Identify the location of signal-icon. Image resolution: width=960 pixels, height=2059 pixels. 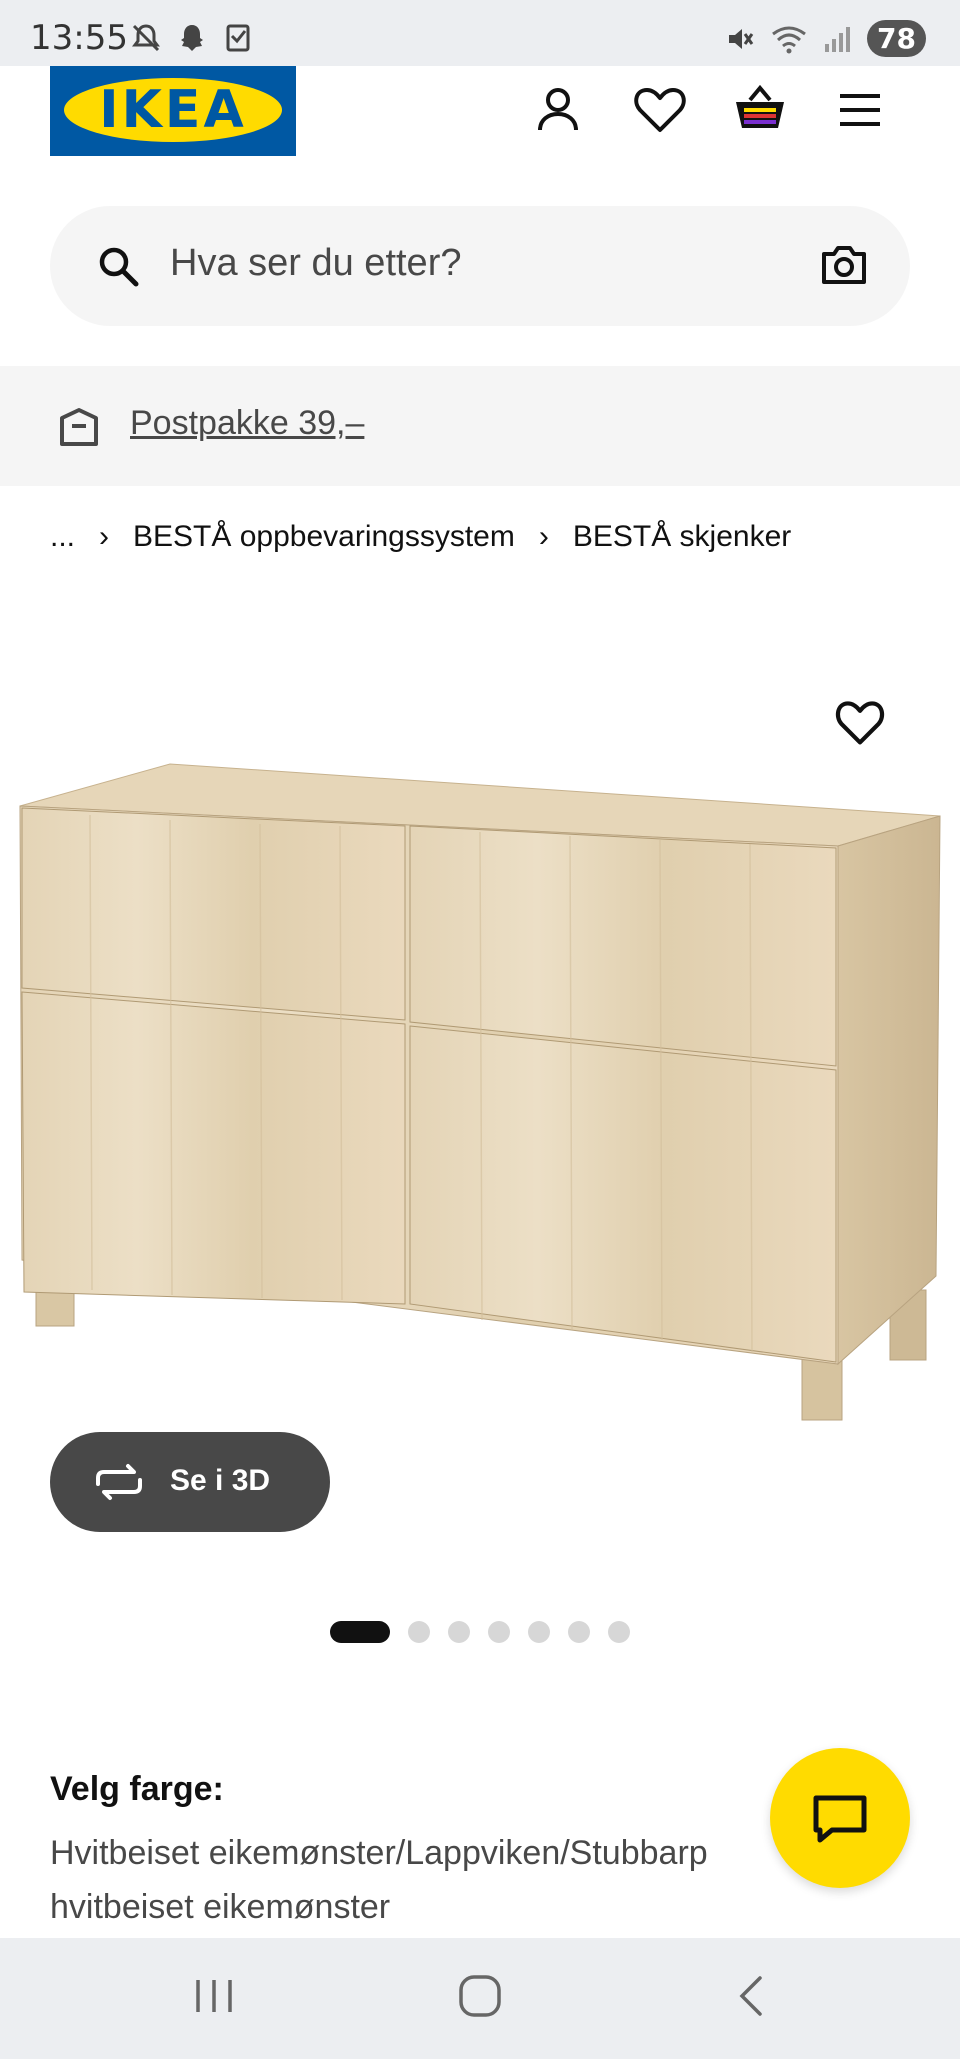
(838, 39).